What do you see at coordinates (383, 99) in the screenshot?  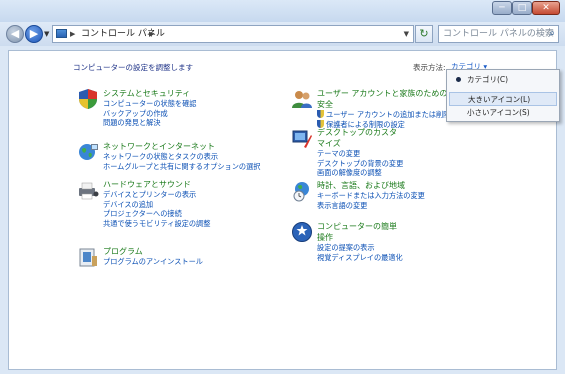 I see `category-title: ユーザー アカウントと家族のための安全` at bounding box center [383, 99].